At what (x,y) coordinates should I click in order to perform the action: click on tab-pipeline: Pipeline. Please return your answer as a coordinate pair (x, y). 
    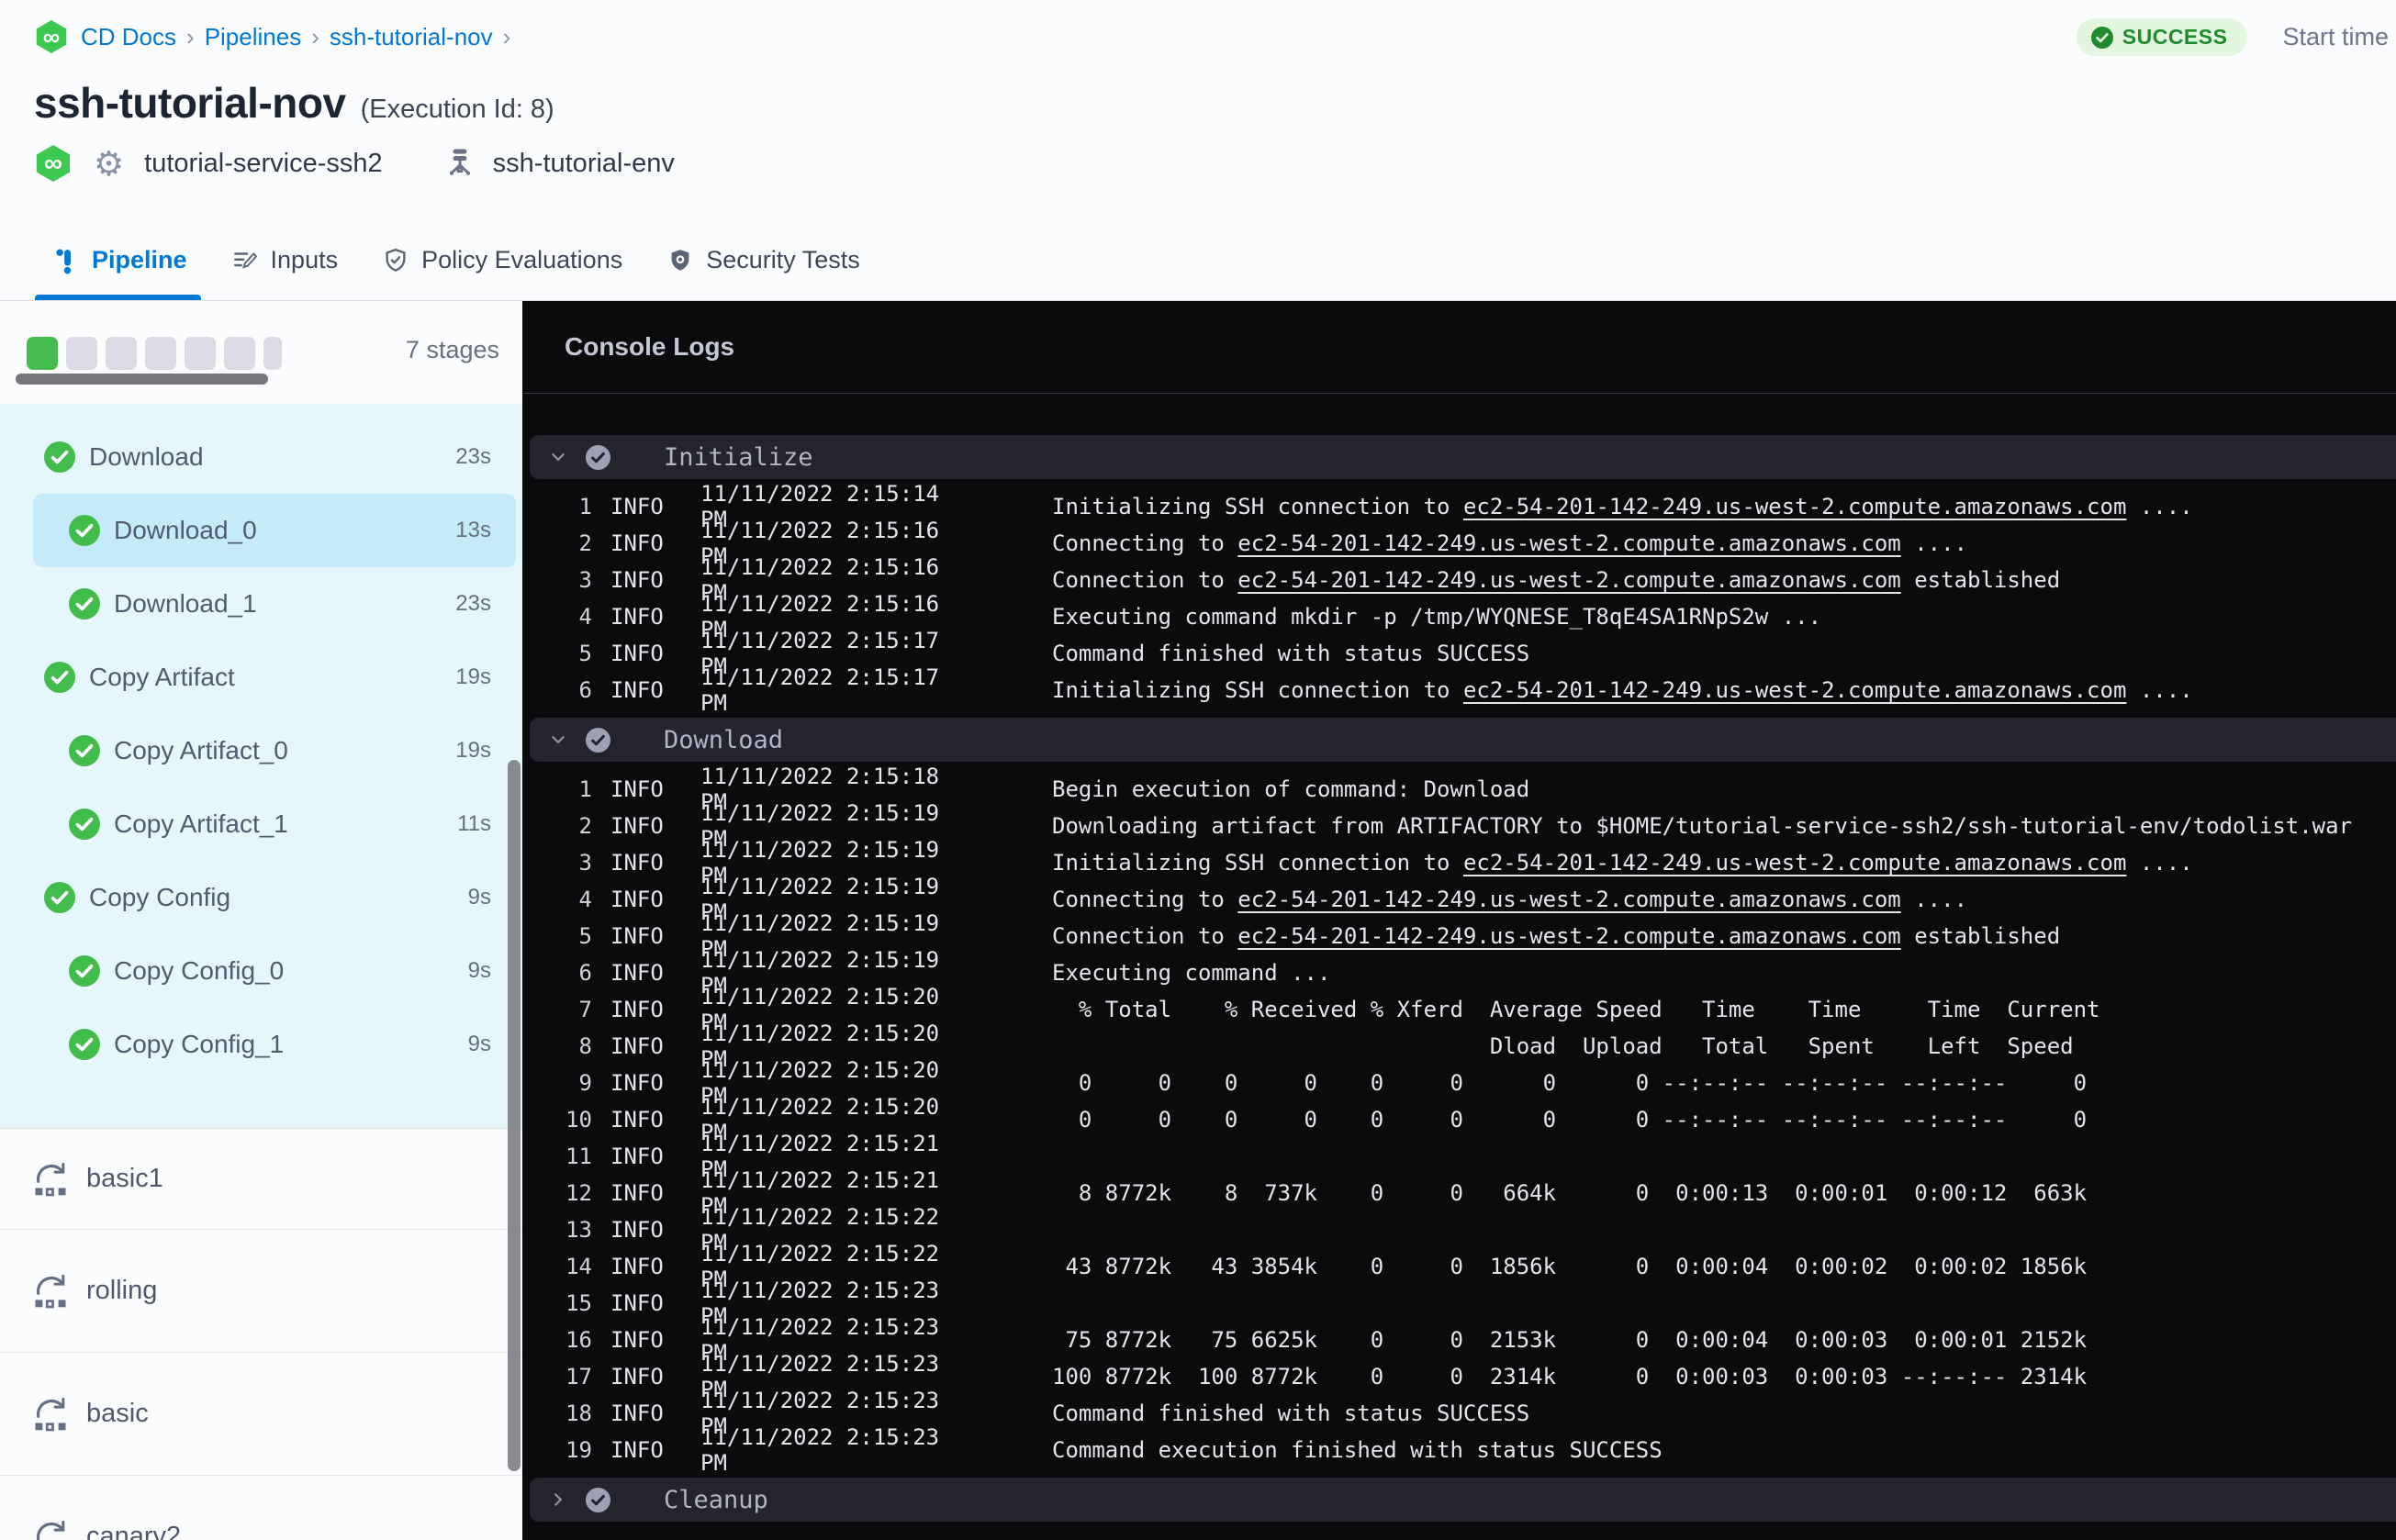
    Looking at the image, I should click on (118, 260).